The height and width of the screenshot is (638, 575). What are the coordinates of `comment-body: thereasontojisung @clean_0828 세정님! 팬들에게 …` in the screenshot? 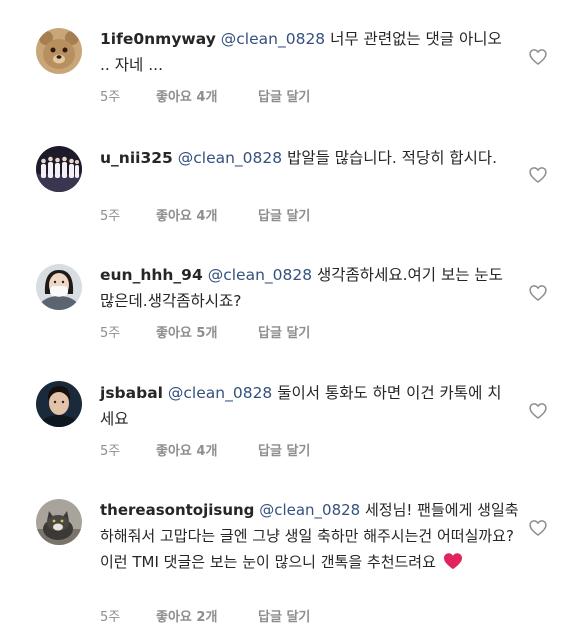 It's located at (312, 536).